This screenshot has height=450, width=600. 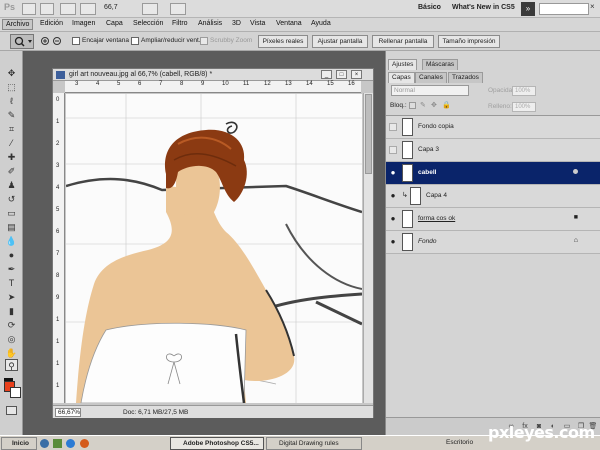 What do you see at coordinates (204, 41) in the screenshot?
I see `scrubby-checkbox` at bounding box center [204, 41].